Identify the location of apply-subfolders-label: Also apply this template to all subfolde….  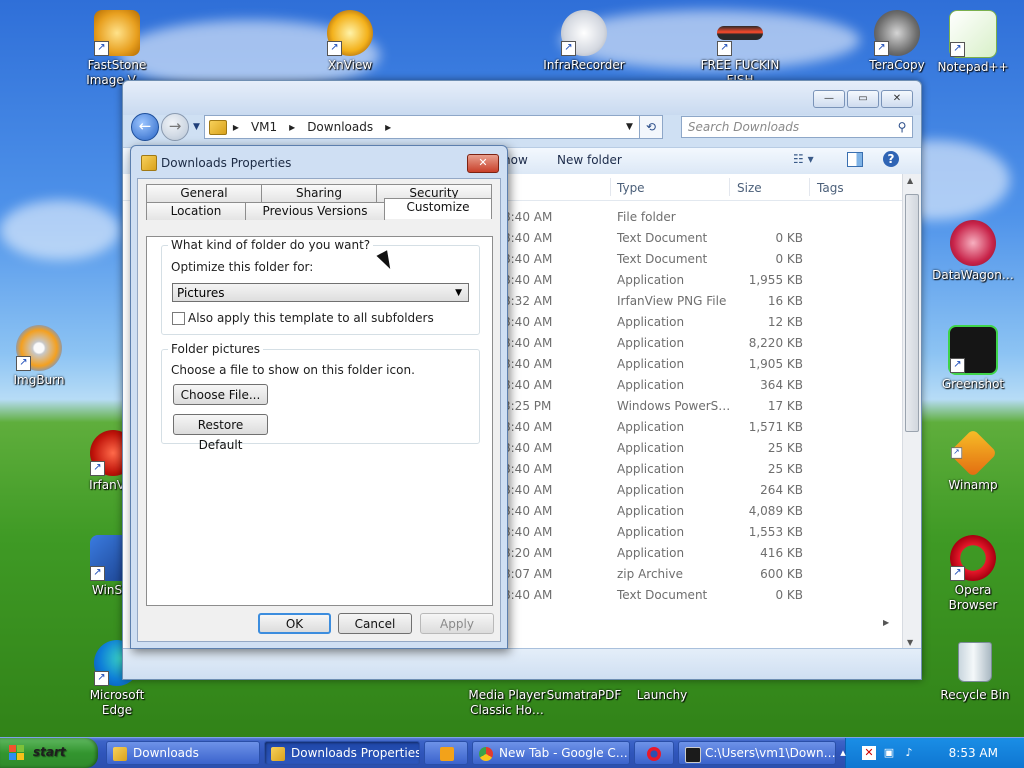
(311, 318).